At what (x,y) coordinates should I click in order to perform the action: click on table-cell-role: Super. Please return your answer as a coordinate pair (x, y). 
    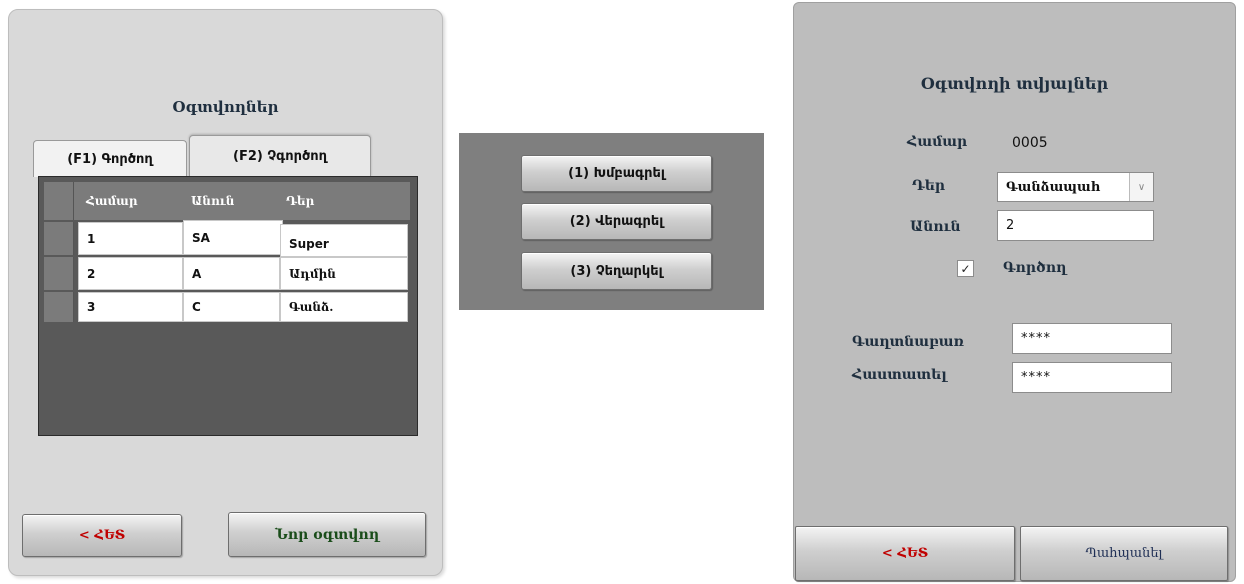
    Looking at the image, I should click on (344, 240).